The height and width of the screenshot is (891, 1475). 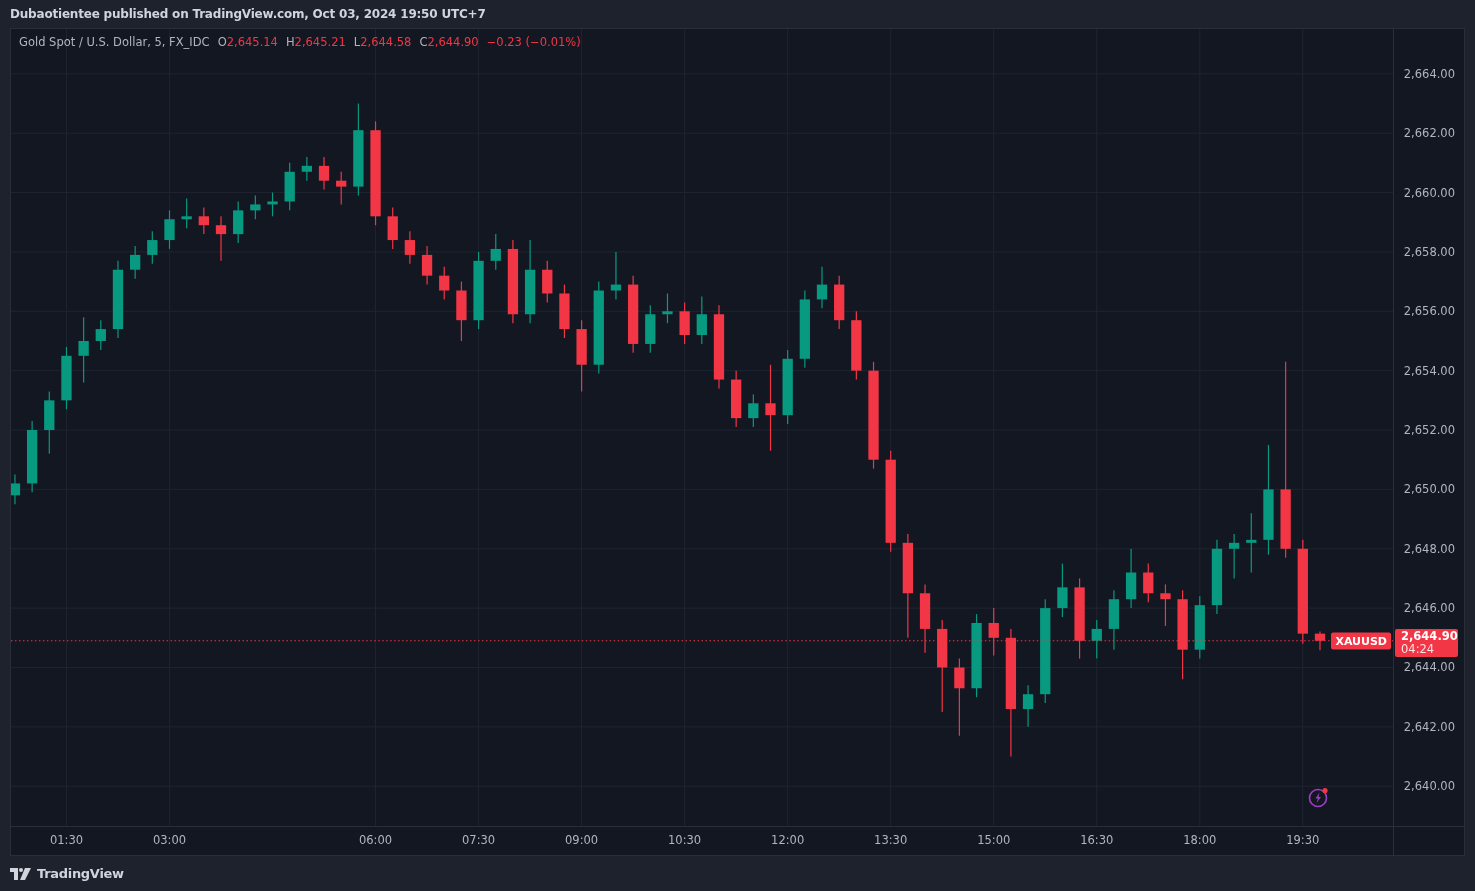 I want to click on symbol-tag: XAUUSD, so click(x=1361, y=641).